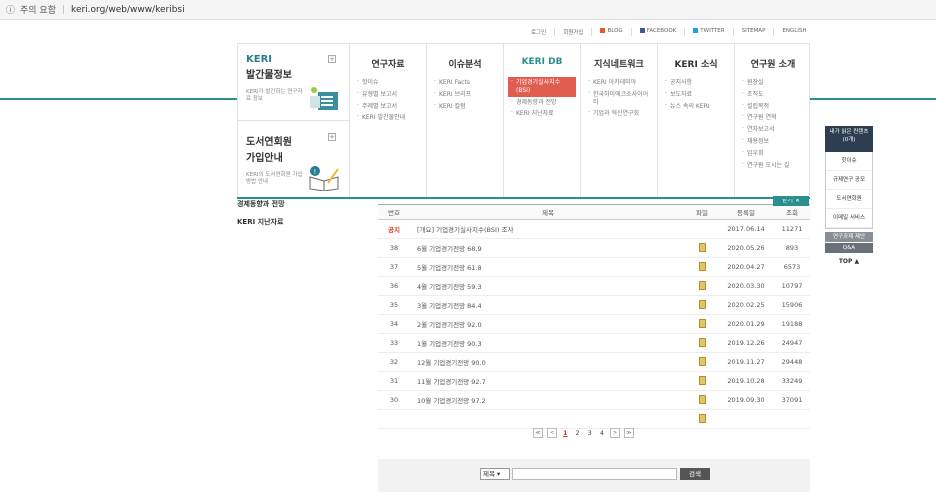 The height and width of the screenshot is (492, 936). What do you see at coordinates (695, 474) in the screenshot?
I see `search-button: 검색` at bounding box center [695, 474].